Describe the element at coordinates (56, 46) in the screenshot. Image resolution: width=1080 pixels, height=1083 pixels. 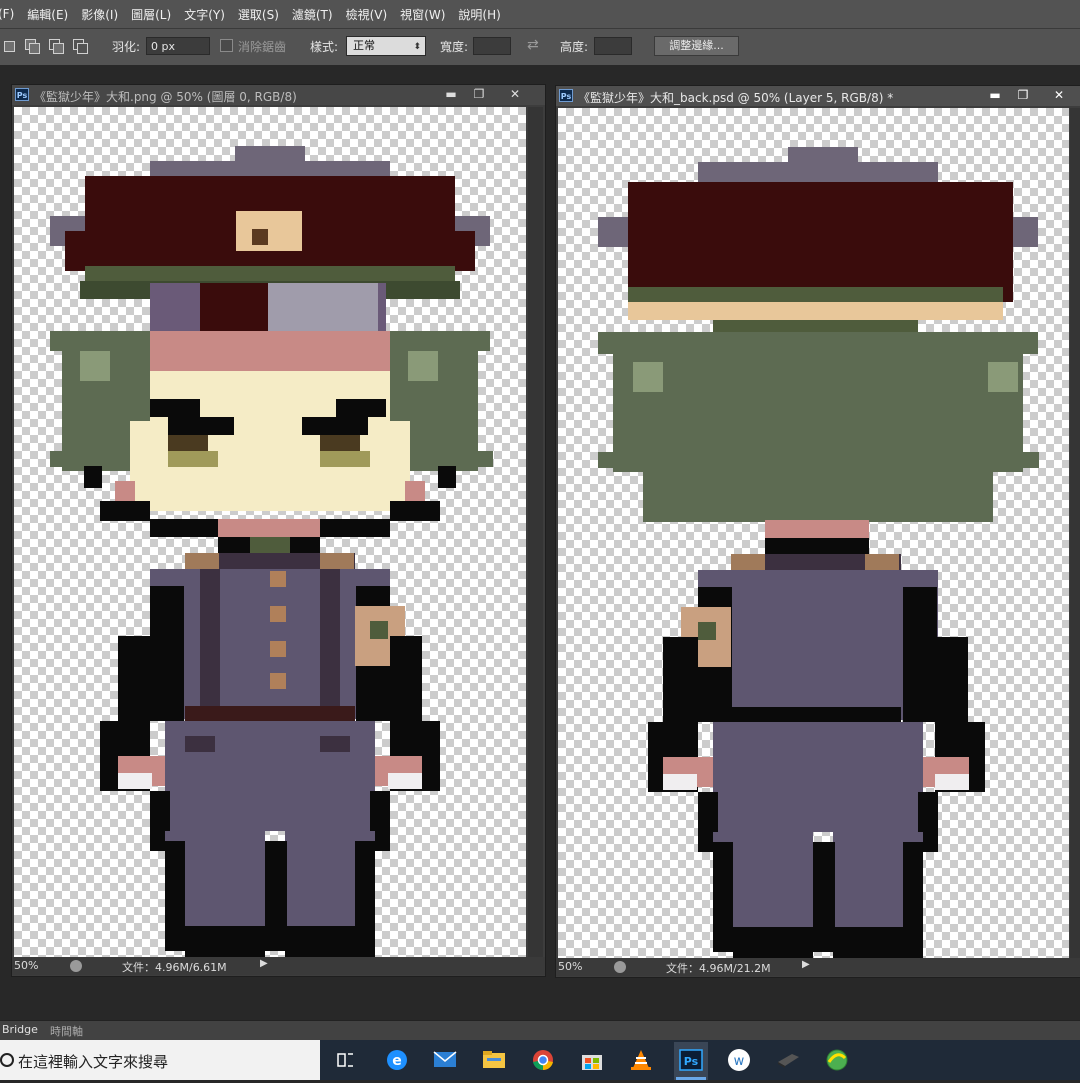
I see `subtract-selection-icon` at that location.